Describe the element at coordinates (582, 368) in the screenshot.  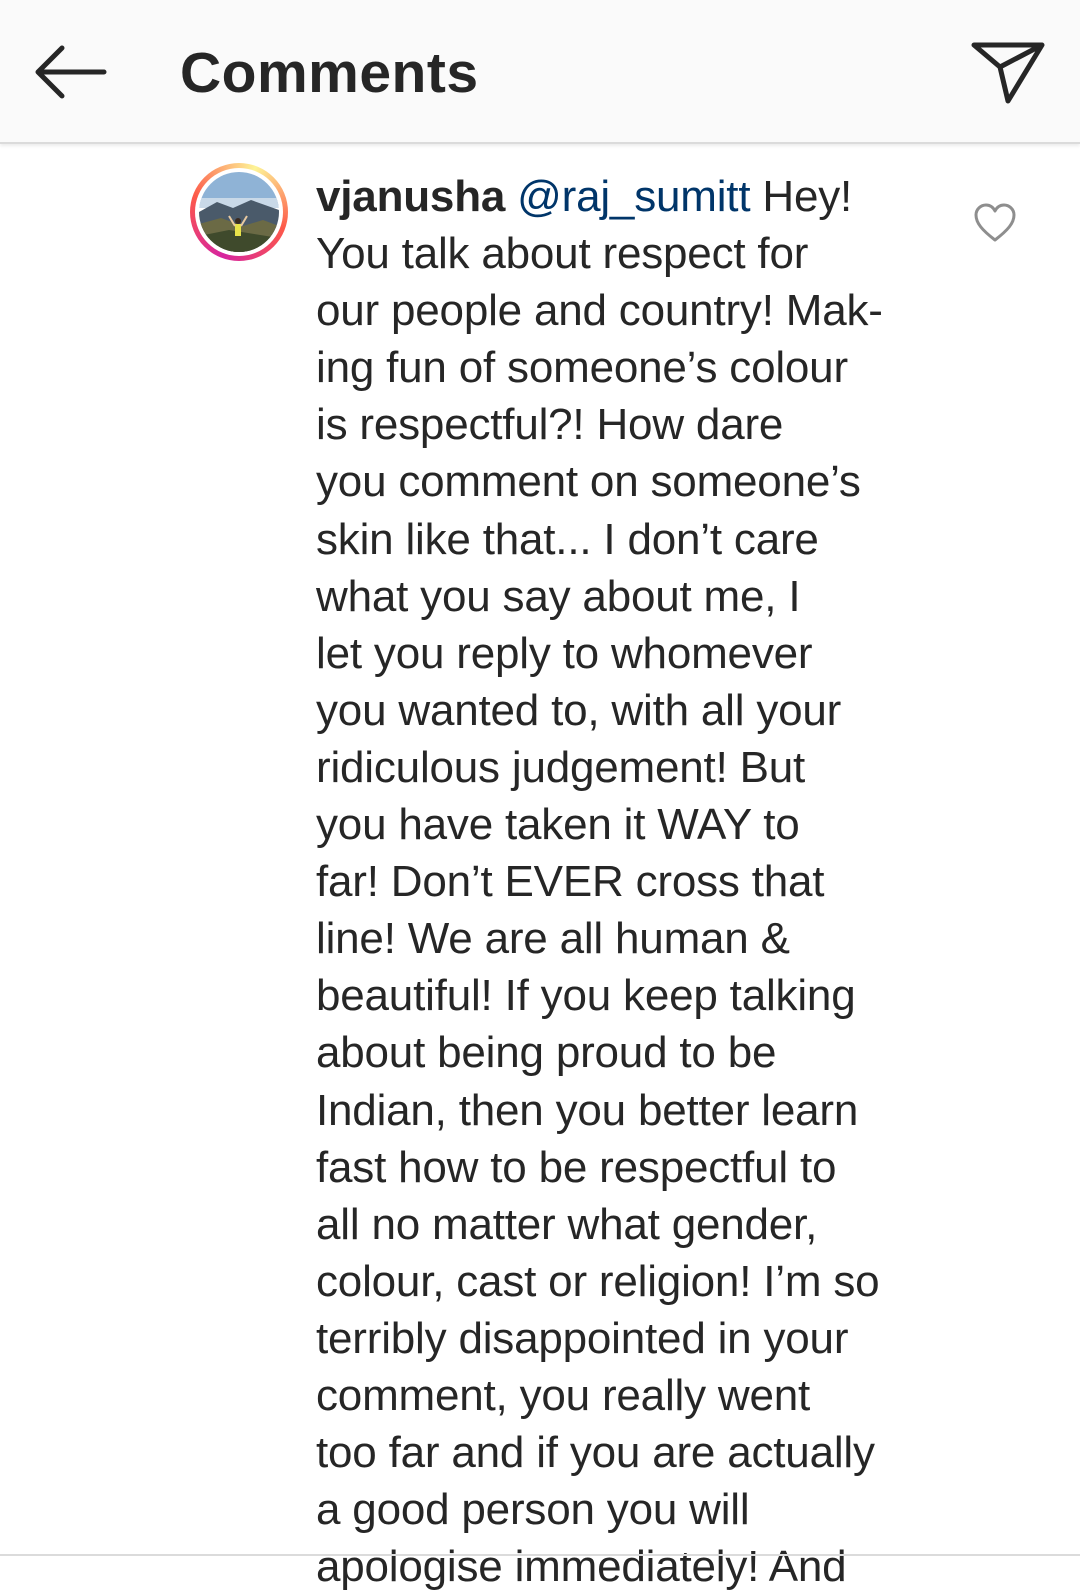
I see `comment-line: ing fun of someone’s colour` at that location.